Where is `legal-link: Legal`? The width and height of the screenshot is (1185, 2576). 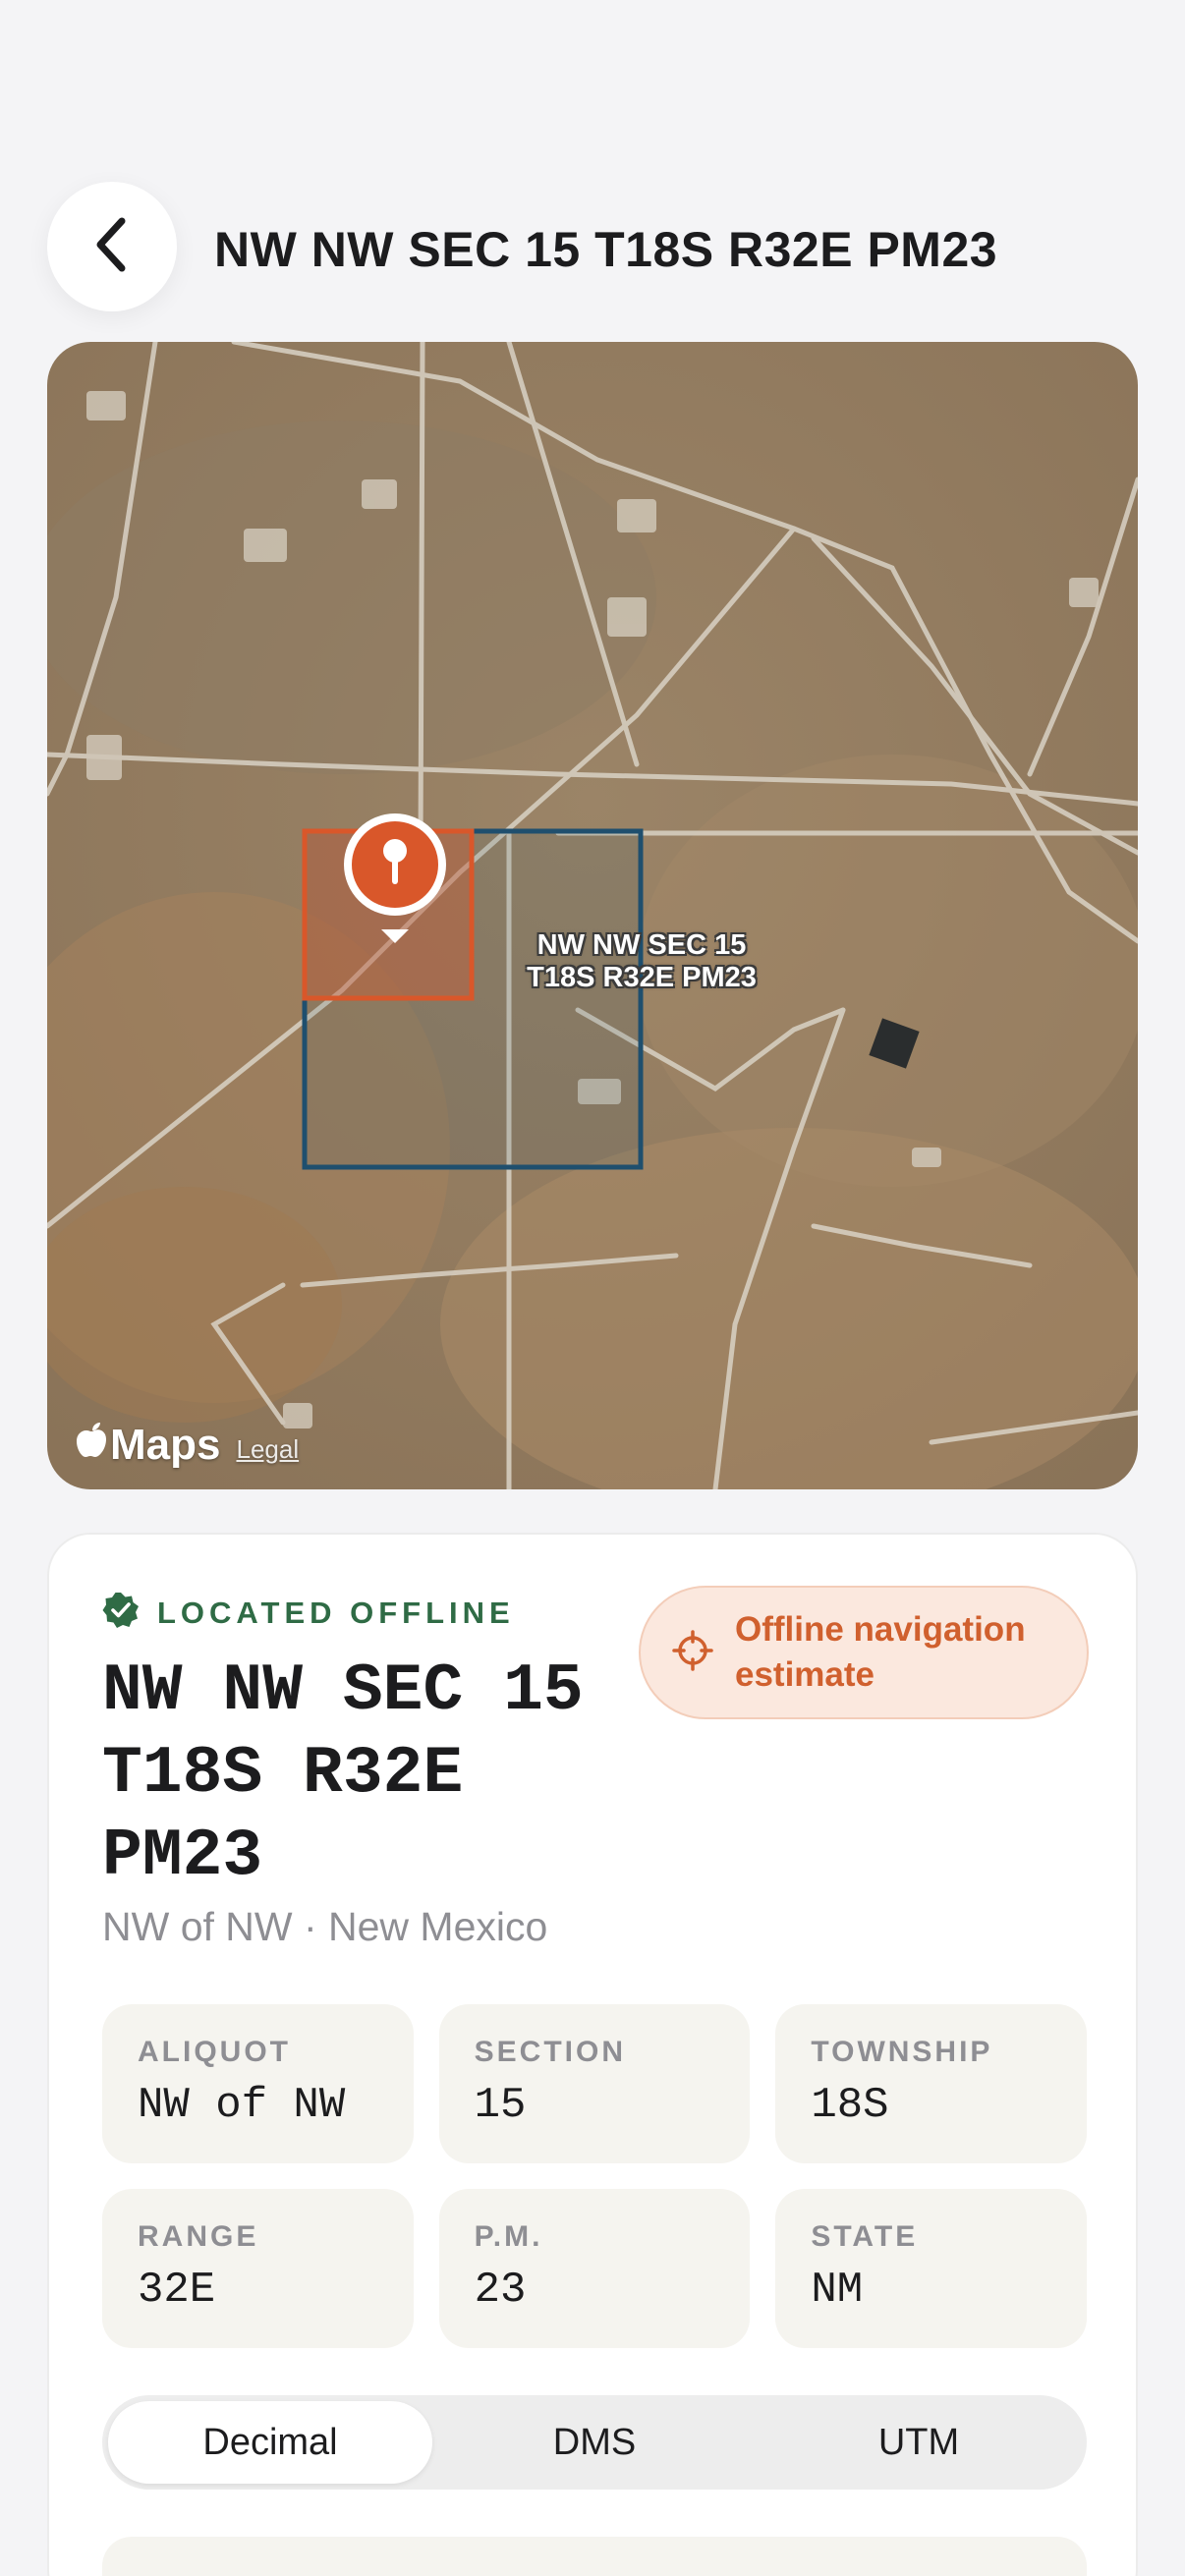 legal-link: Legal is located at coordinates (267, 1449).